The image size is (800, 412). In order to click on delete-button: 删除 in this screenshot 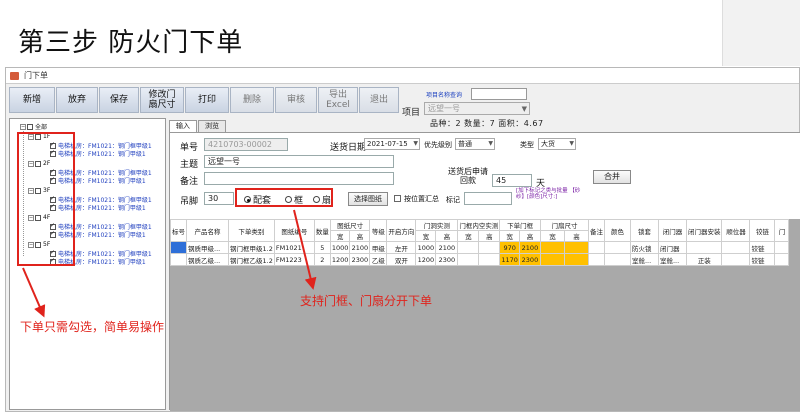, I will do `click(252, 100)`.